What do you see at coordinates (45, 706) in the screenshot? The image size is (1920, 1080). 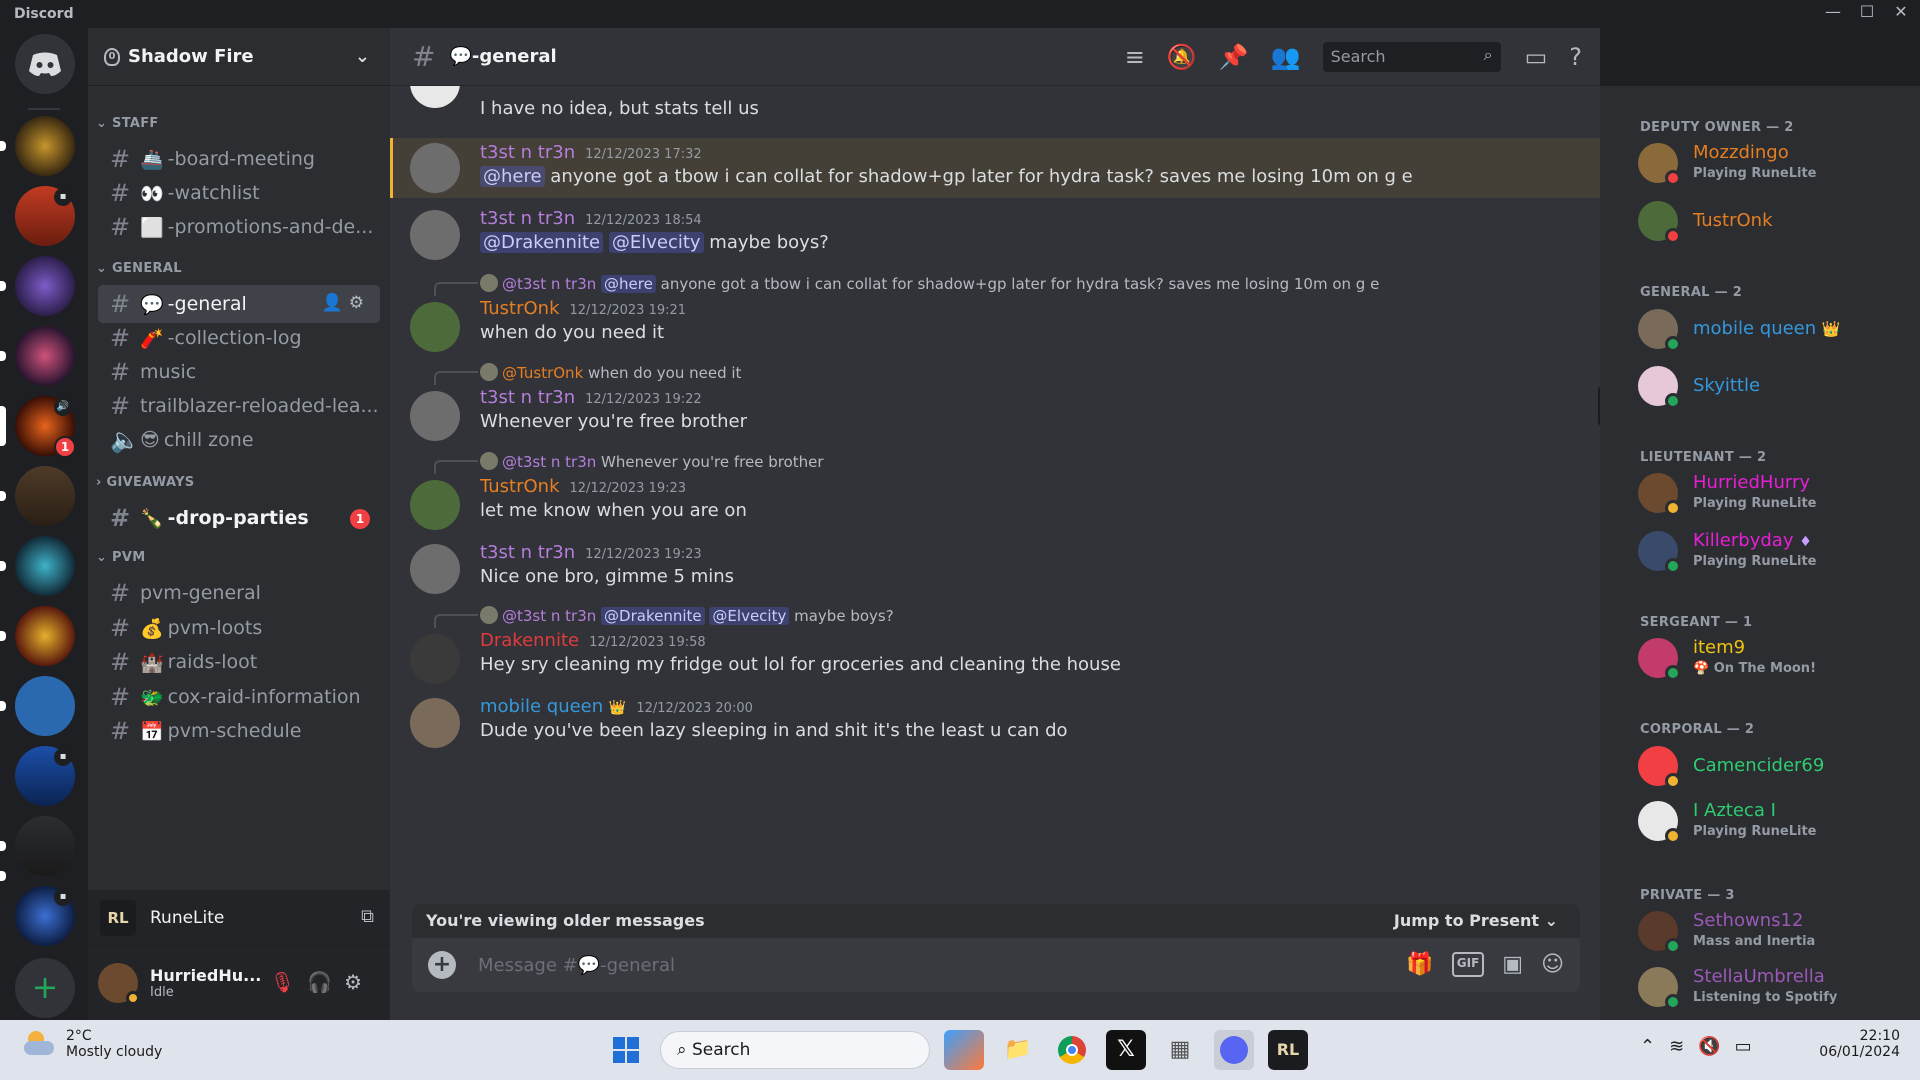 I see `guild-icon-rs-wiki` at bounding box center [45, 706].